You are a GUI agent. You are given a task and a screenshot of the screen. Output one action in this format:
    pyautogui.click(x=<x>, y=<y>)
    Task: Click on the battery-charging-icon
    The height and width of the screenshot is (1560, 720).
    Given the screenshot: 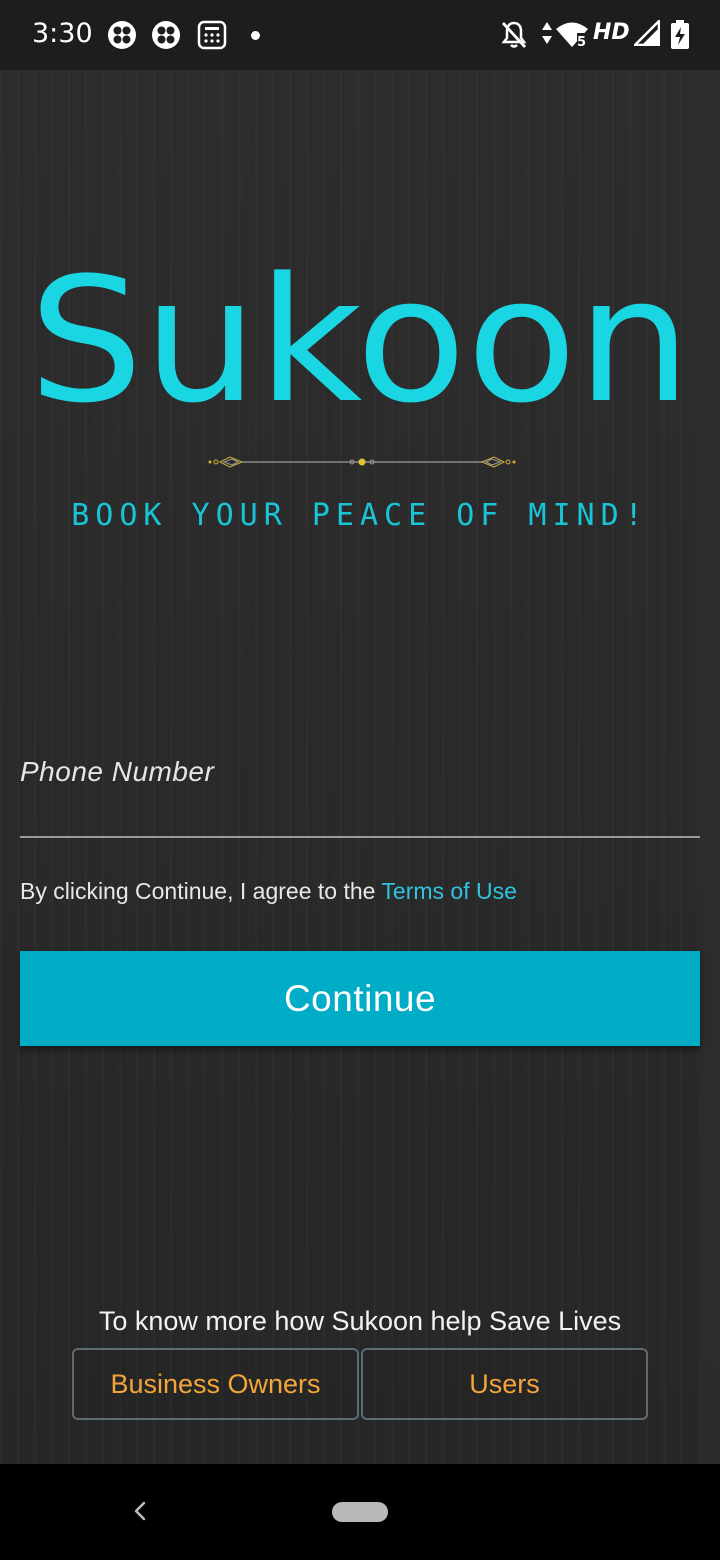 What is the action you would take?
    pyautogui.click(x=680, y=34)
    